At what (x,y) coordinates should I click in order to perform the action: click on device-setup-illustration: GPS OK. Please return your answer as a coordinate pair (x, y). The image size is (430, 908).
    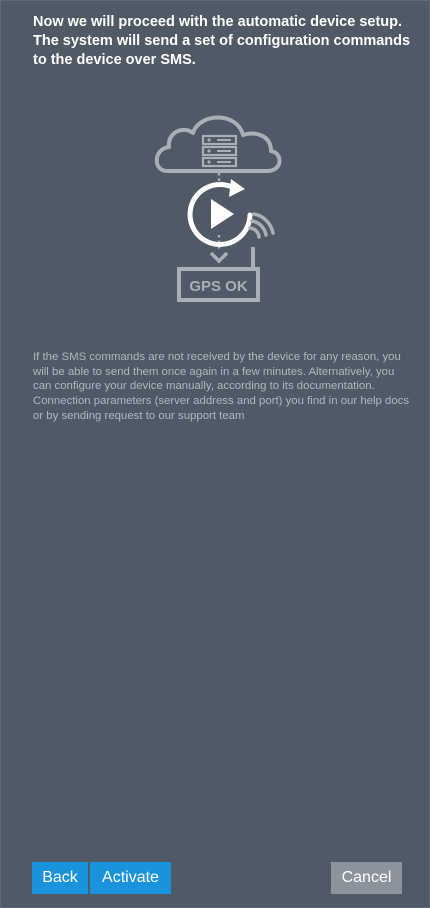
    Looking at the image, I should click on (219, 208).